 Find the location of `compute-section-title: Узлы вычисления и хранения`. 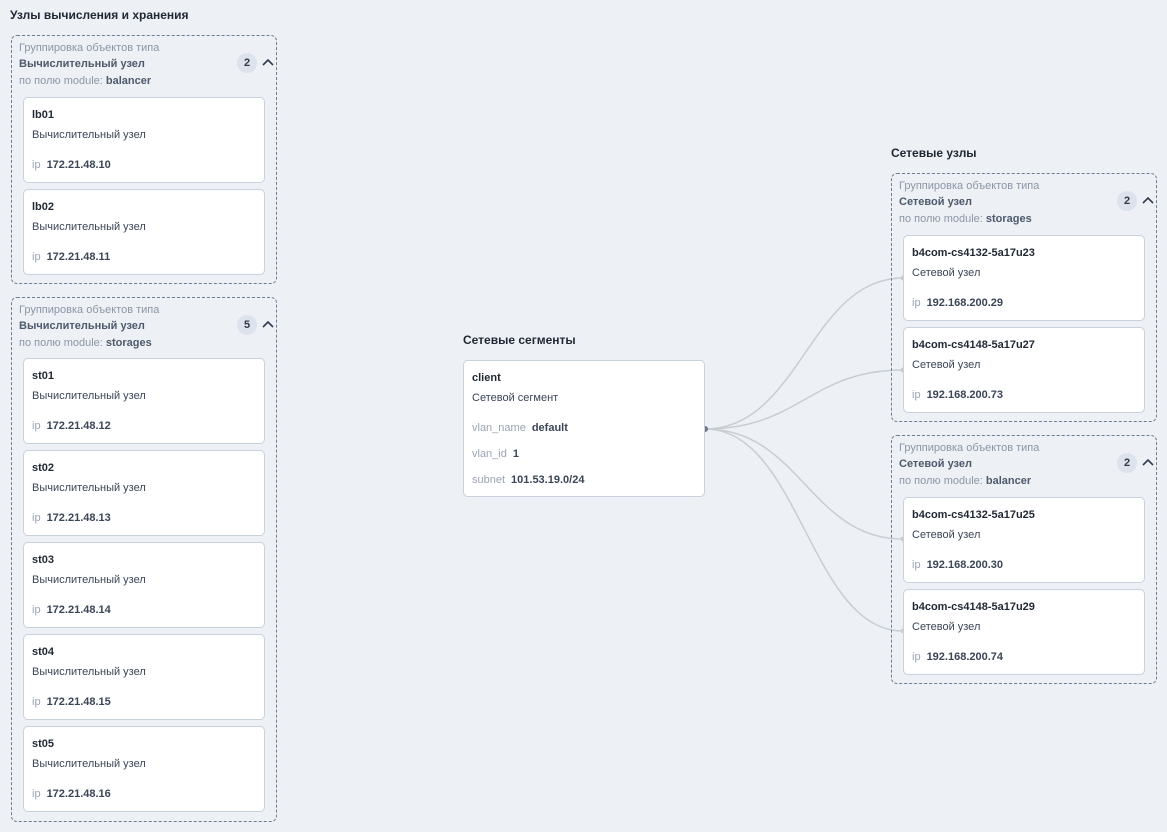

compute-section-title: Узлы вычисления и хранения is located at coordinates (99, 15).